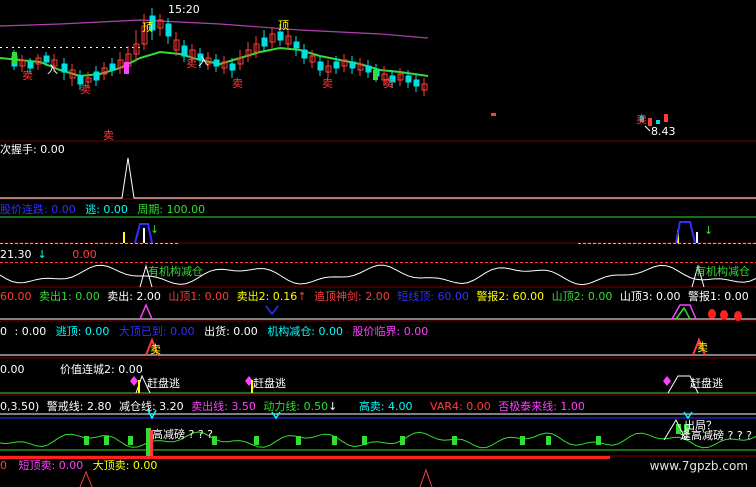 This screenshot has height=487, width=756. I want to click on pane7-item: 减仓线: 3.20, so click(151, 406).